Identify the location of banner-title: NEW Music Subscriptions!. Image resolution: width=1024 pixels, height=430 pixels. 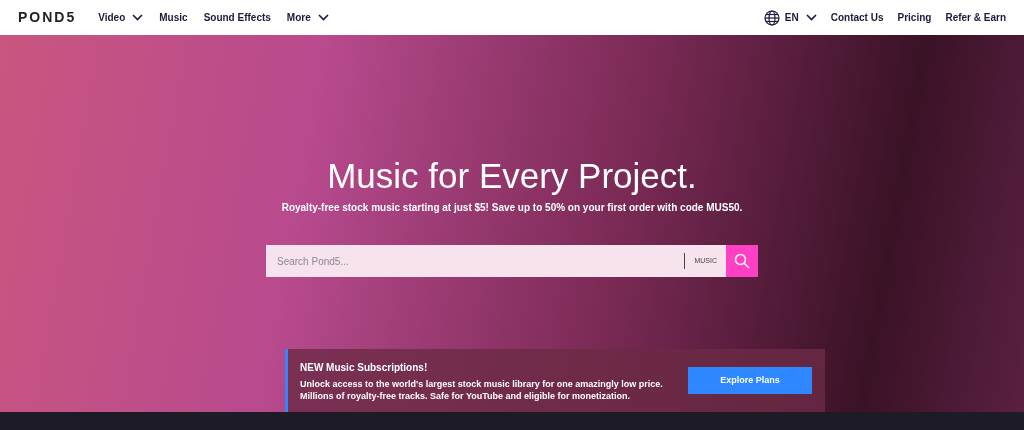
(364, 367).